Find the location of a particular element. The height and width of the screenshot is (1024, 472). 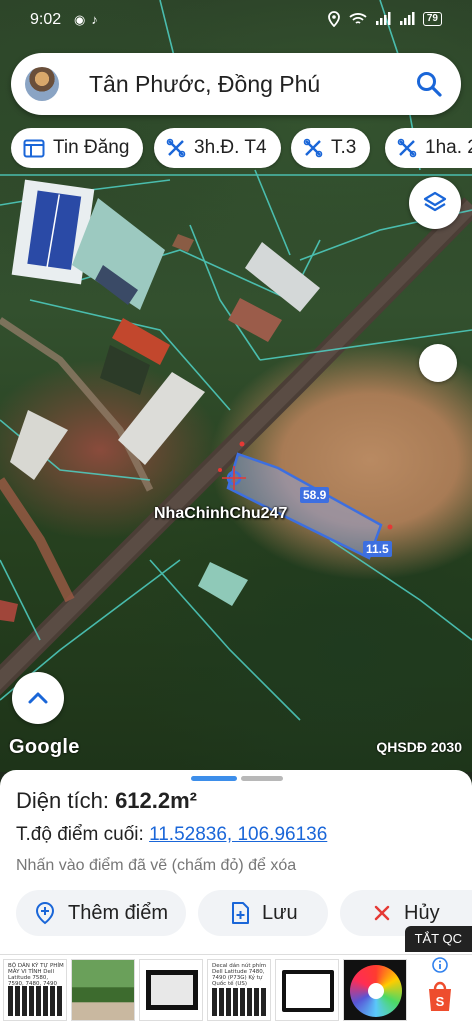

filter-chips: Tin Đăng 3h.Đ. T4 T.3 1ha. 2 is located at coordinates (241, 148).